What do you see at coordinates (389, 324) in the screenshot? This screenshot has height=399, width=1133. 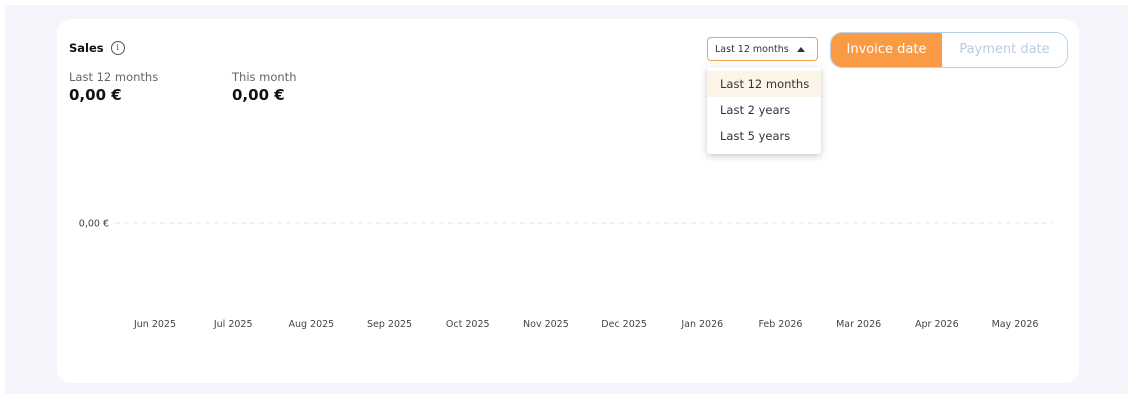 I see `x-tick-label: Sep 2025` at bounding box center [389, 324].